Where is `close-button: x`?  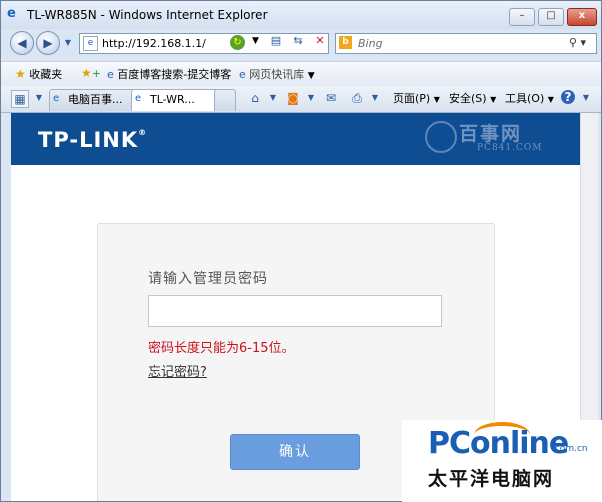
close-button: x is located at coordinates (582, 17).